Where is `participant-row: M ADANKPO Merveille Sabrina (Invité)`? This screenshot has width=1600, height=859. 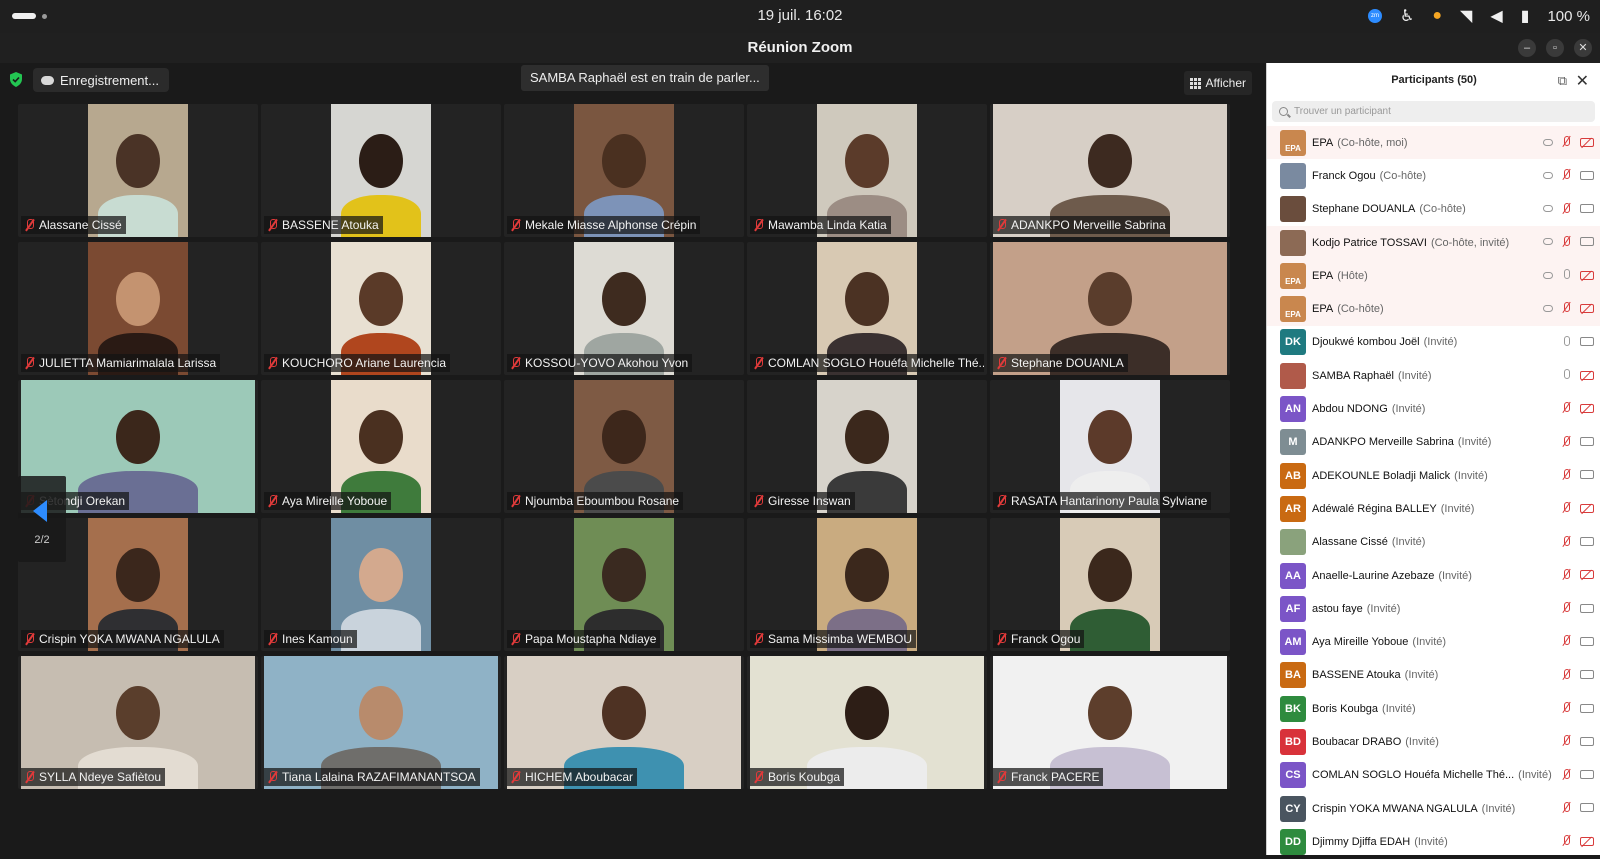 participant-row: M ADANKPO Merveille Sabrina (Invité) is located at coordinates (1433, 442).